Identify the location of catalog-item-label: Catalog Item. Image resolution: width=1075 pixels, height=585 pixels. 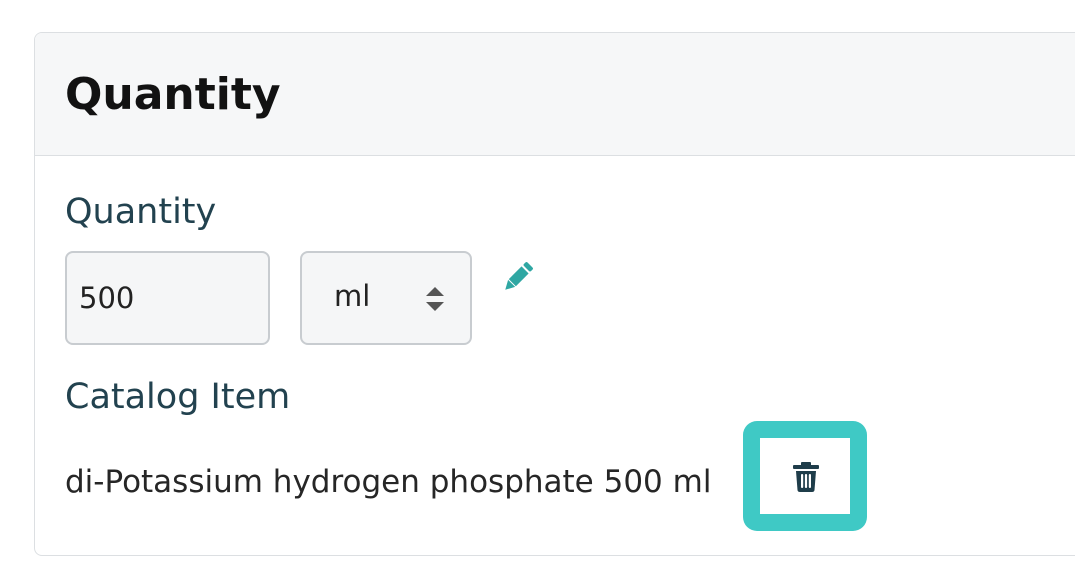
(178, 397).